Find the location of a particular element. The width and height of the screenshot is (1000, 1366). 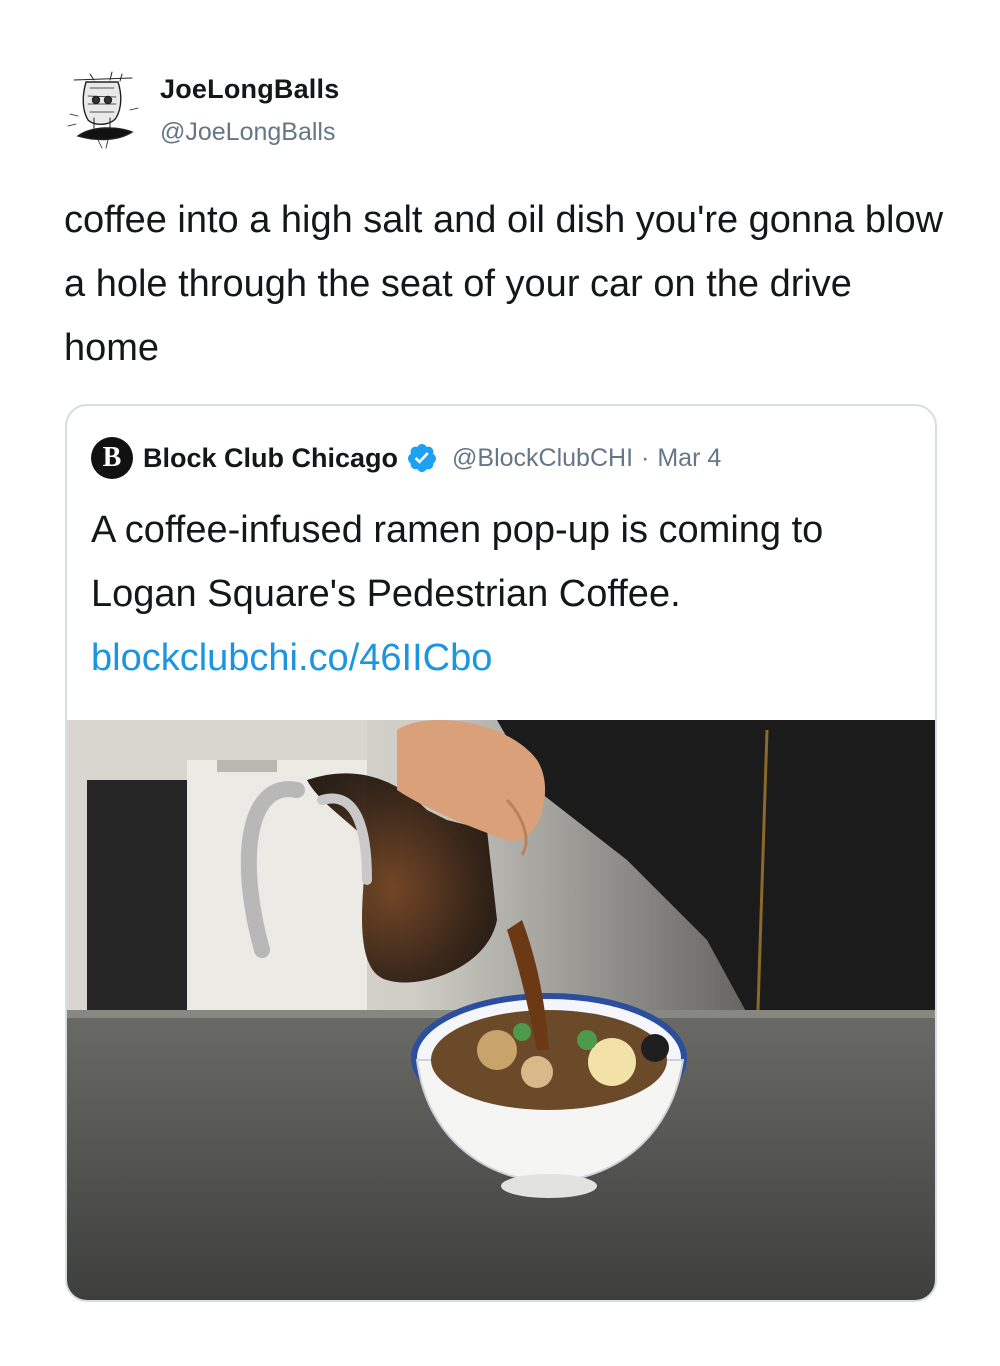

quoted-author-display-name: Block Club Chicago is located at coordinates (270, 458).